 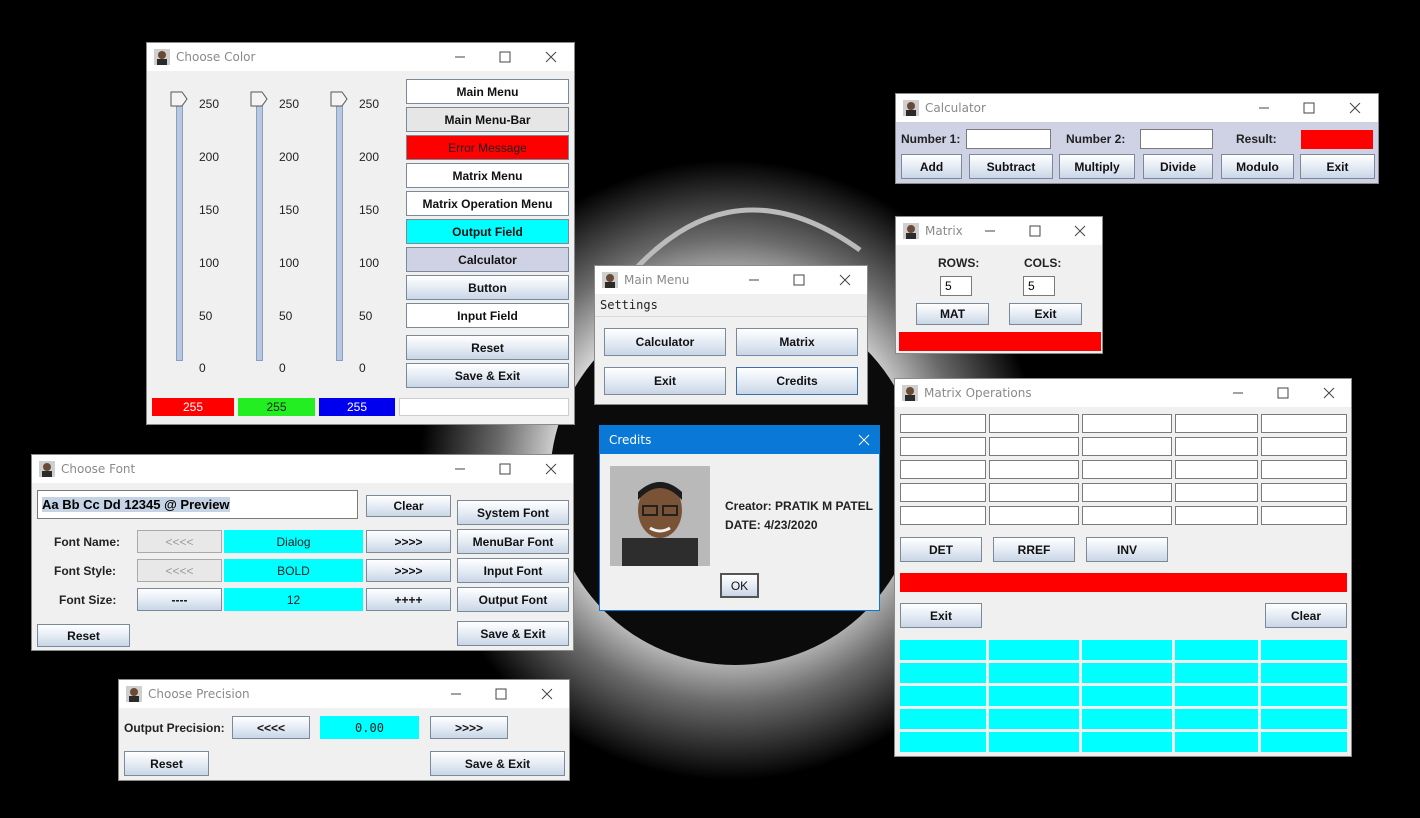 What do you see at coordinates (204, 231) in the screenshot?
I see `red-slider` at bounding box center [204, 231].